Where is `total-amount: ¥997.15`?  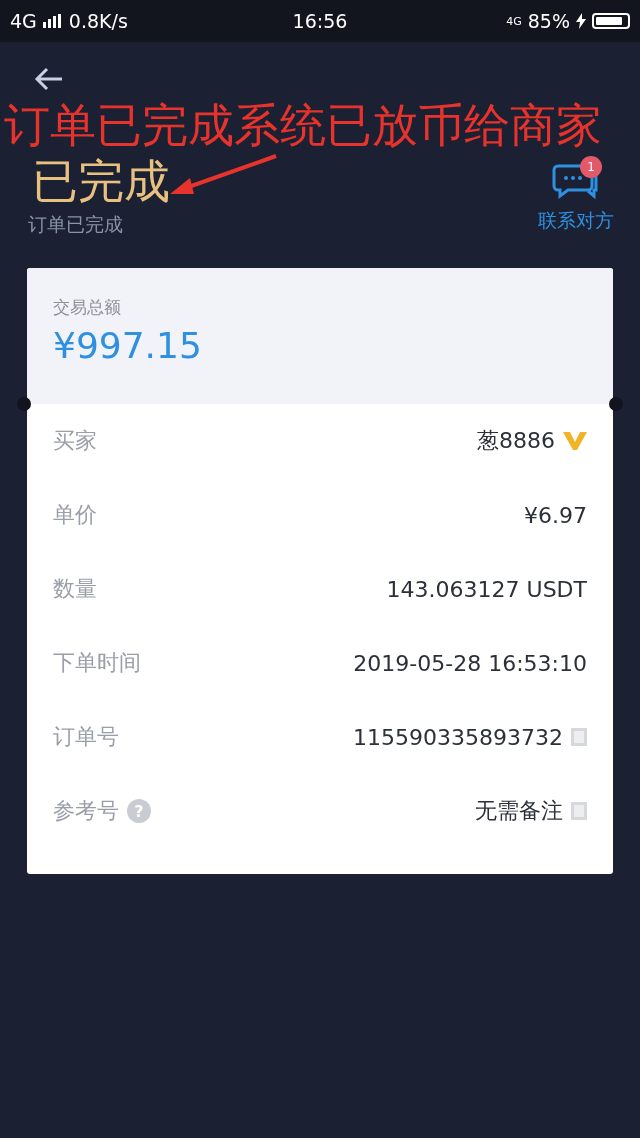
total-amount: ¥997.15 is located at coordinates (128, 345).